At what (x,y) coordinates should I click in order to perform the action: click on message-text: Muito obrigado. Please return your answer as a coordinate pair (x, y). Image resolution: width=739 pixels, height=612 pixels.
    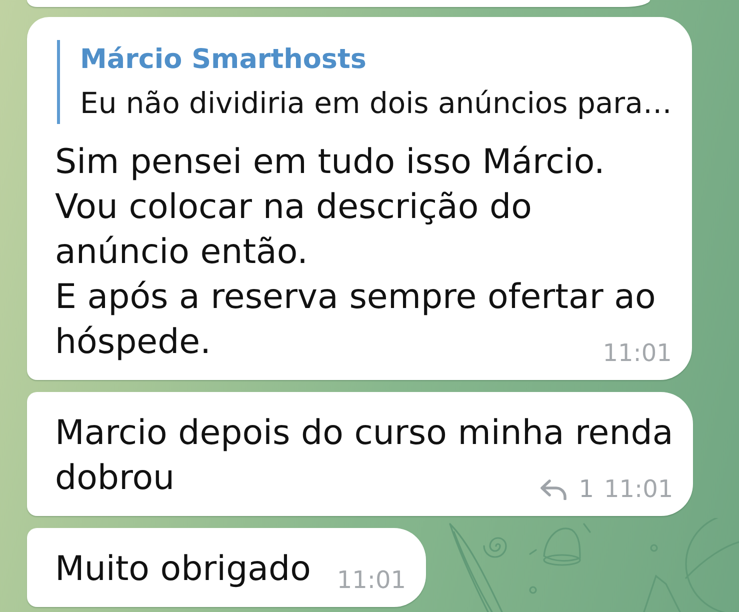
    Looking at the image, I should click on (183, 569).